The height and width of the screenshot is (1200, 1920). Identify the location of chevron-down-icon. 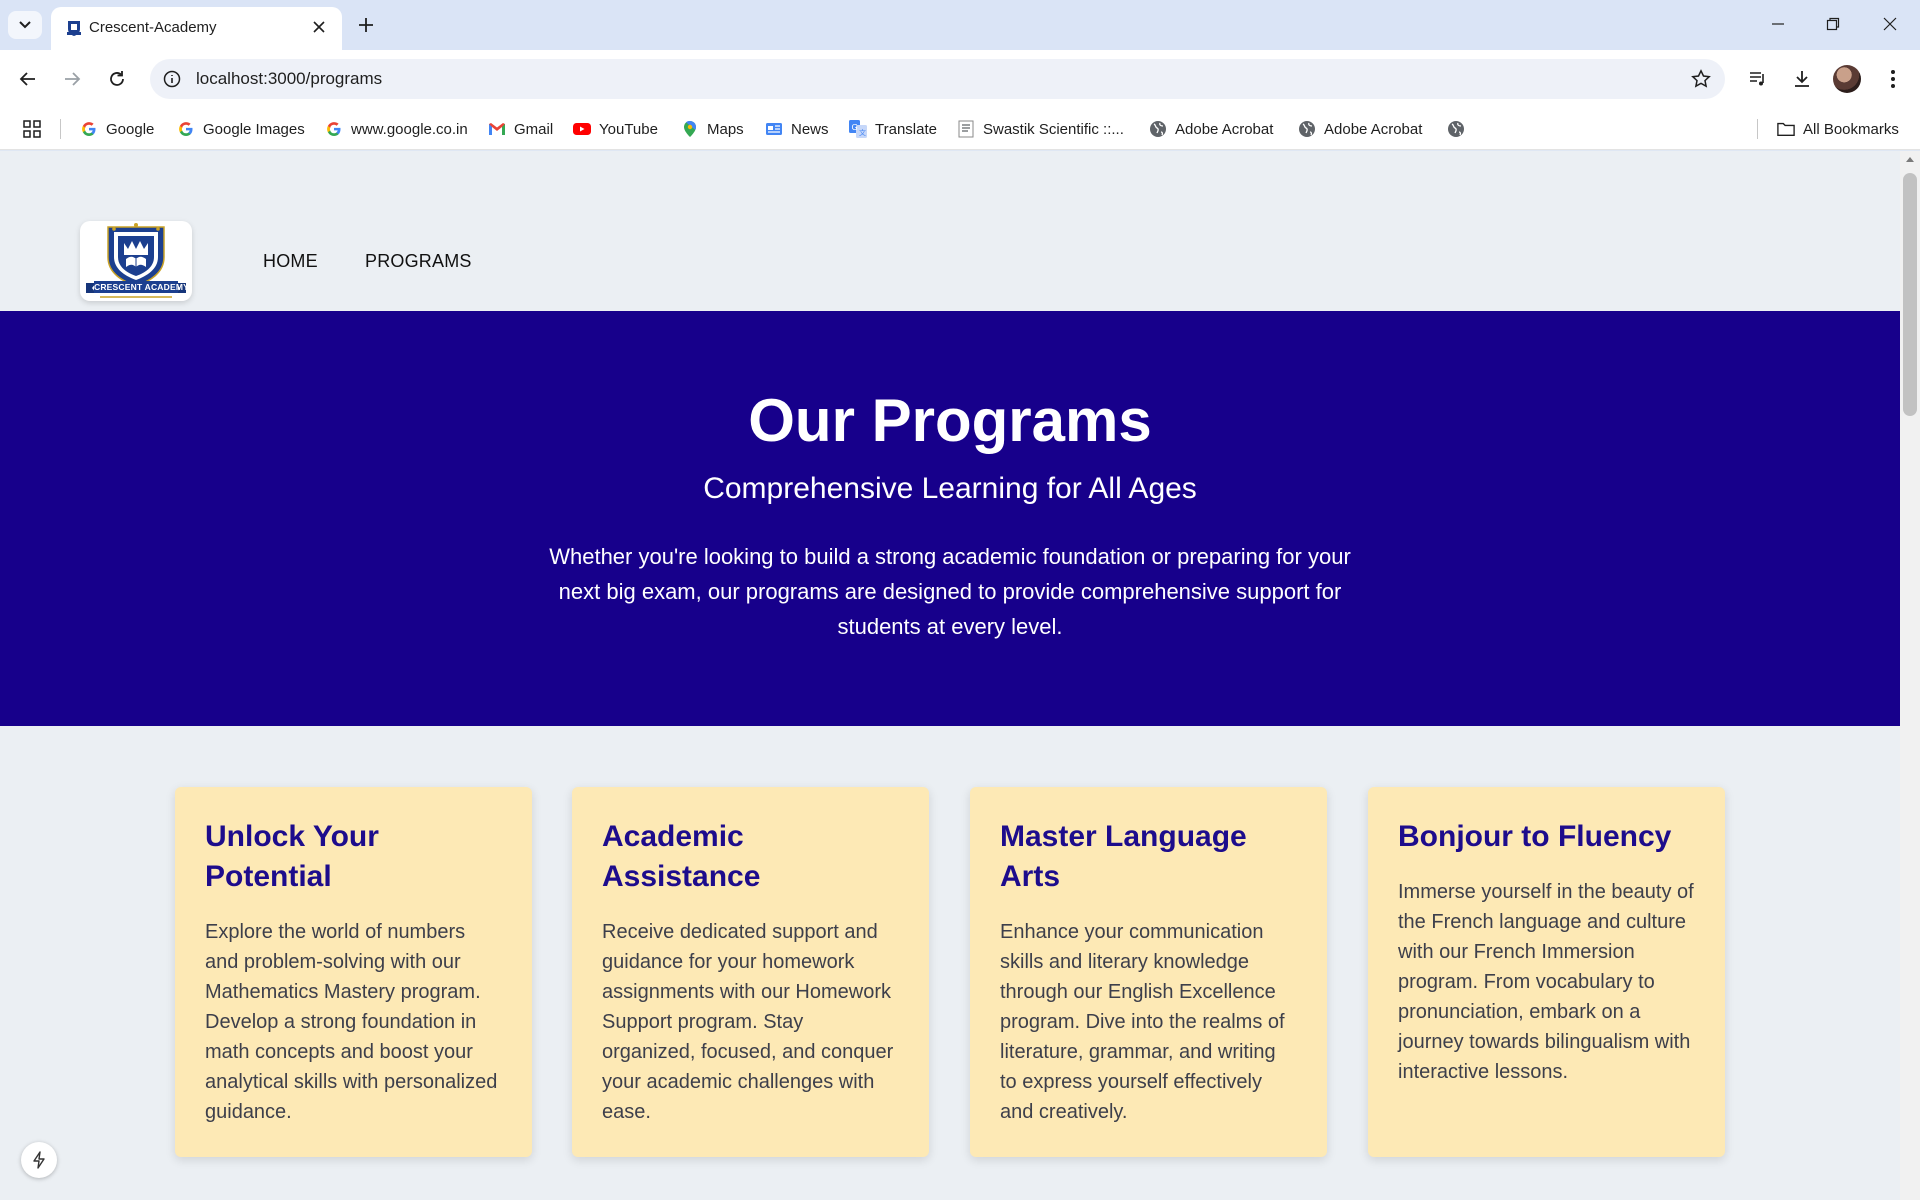
(25, 25).